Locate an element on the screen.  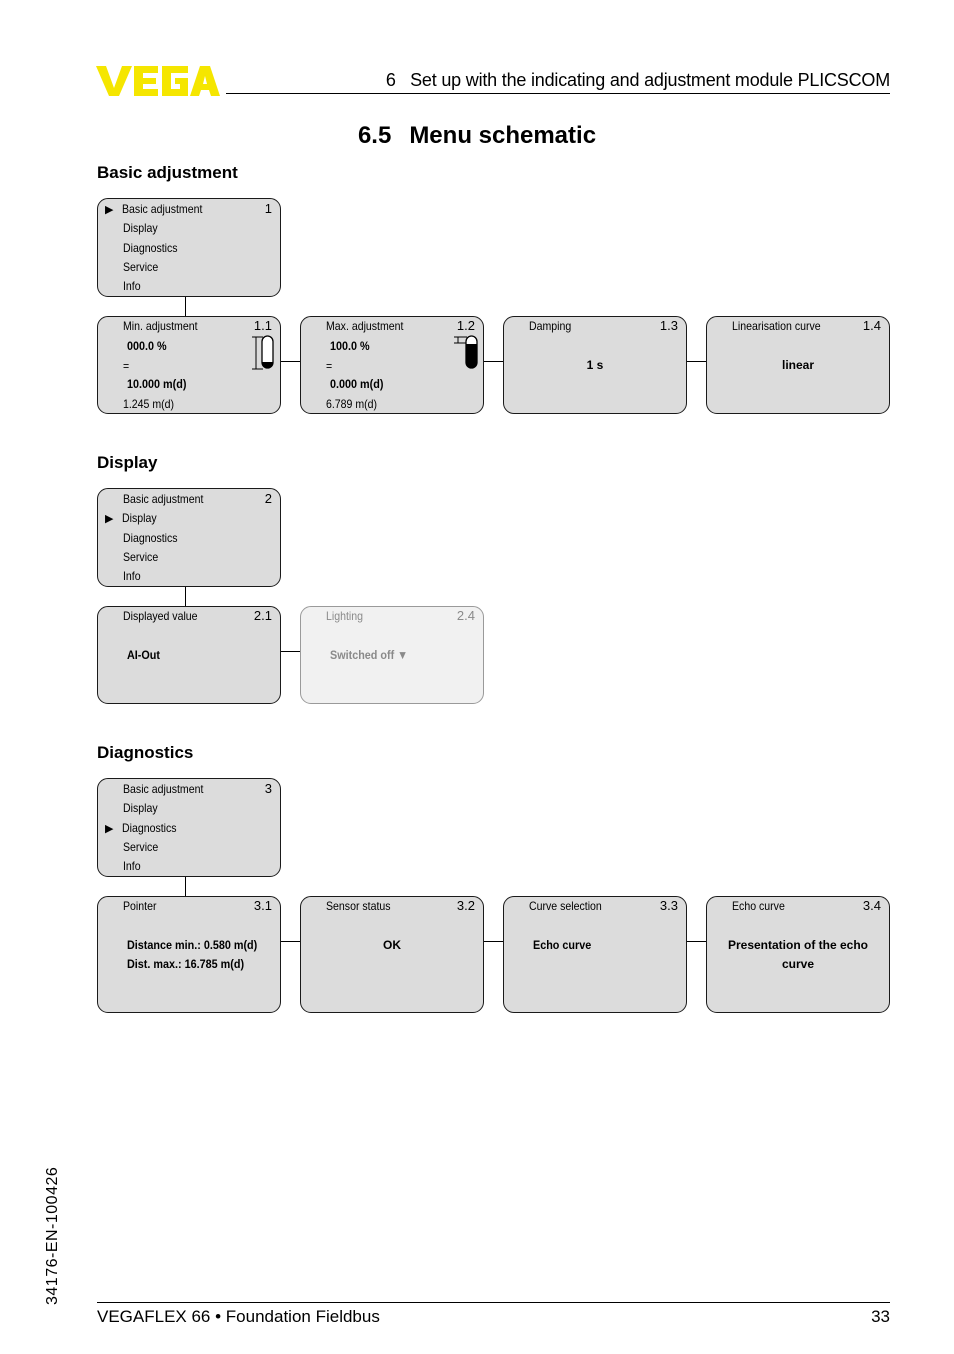
min-percent-value: 000.0 % is located at coordinates (147, 346).